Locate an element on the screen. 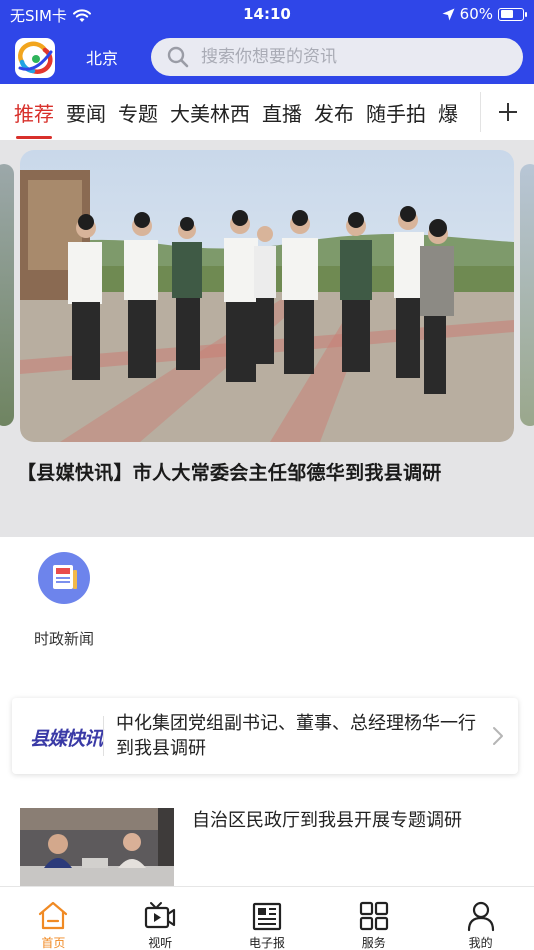 This screenshot has width=534, height=950. home-icon is located at coordinates (53, 915).